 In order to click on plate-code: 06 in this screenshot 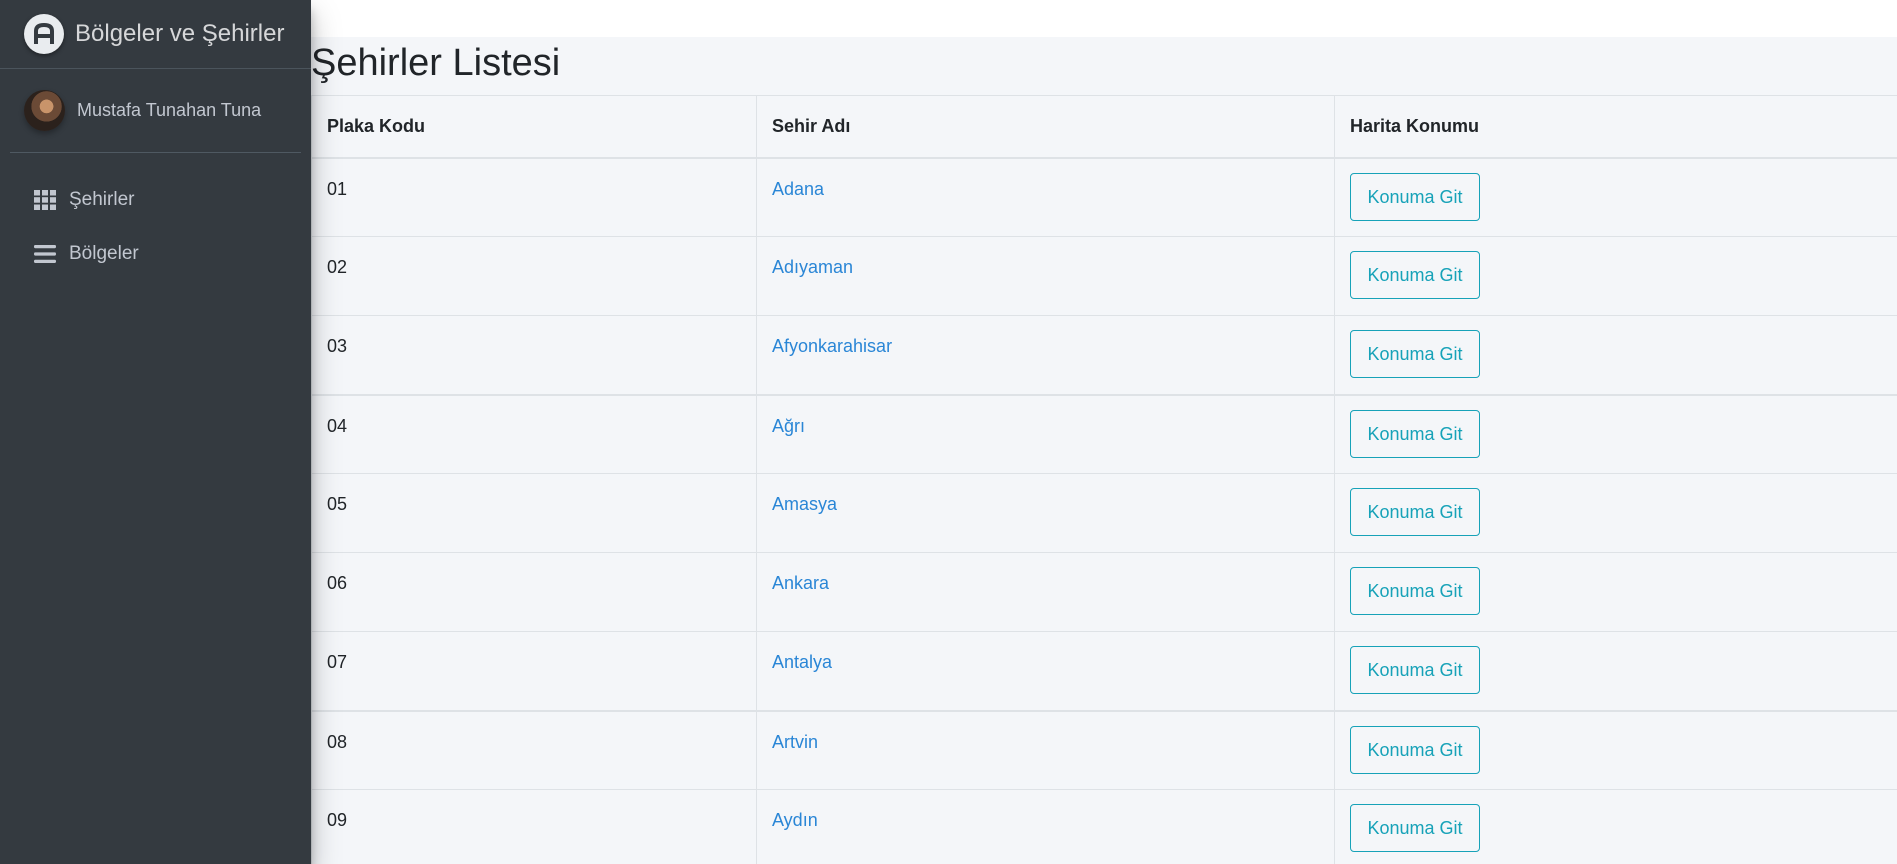, I will do `click(534, 592)`.